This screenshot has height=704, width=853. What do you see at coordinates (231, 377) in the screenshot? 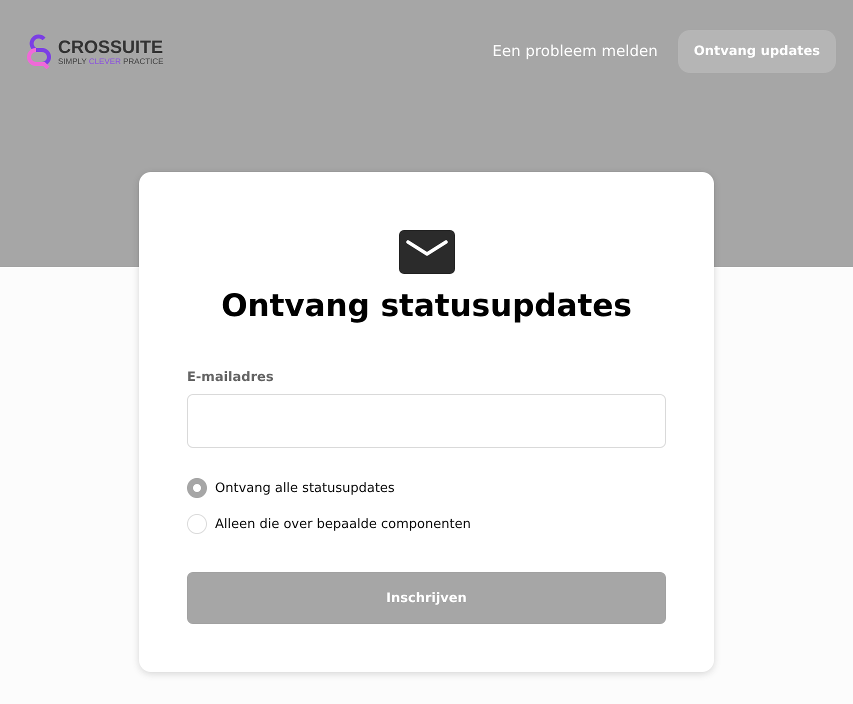
I see `email-label: E-mailadres` at bounding box center [231, 377].